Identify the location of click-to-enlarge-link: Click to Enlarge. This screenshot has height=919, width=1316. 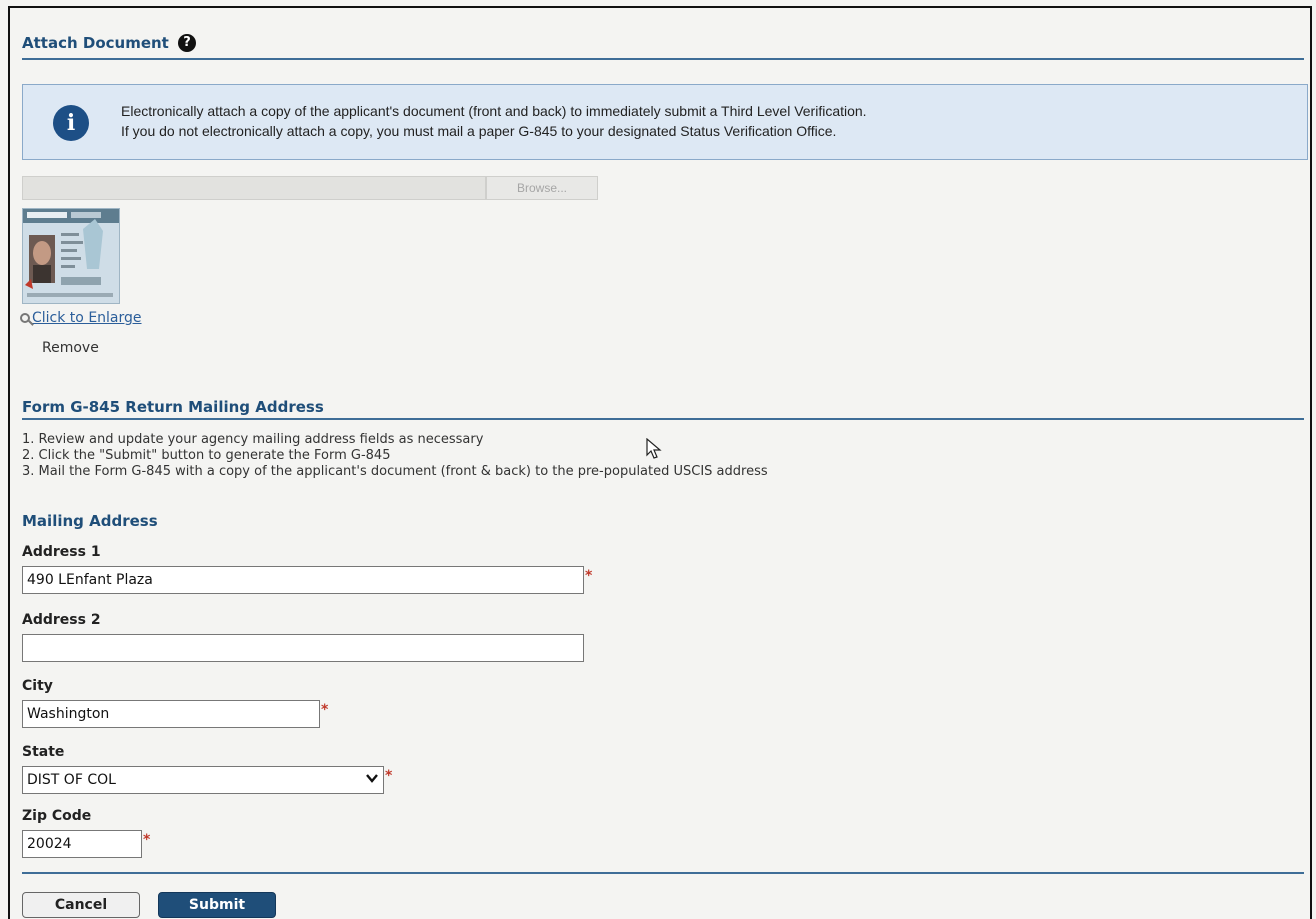
(81, 318).